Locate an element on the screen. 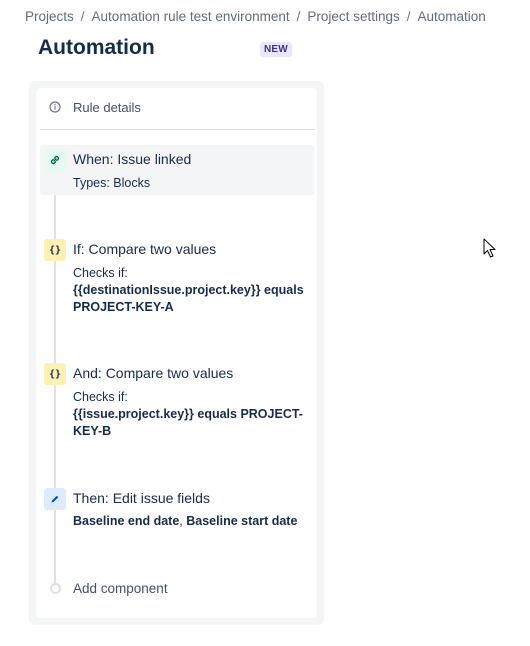  info-icon is located at coordinates (55, 107).